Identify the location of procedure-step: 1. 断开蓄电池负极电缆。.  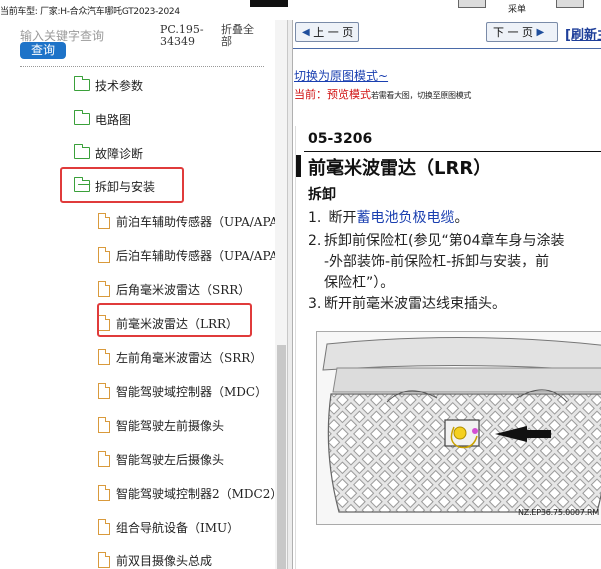
(388, 218).